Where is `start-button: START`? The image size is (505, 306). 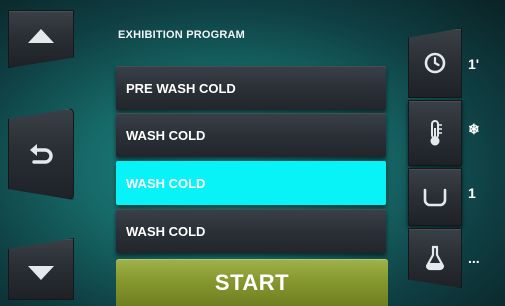 start-button: START is located at coordinates (252, 282).